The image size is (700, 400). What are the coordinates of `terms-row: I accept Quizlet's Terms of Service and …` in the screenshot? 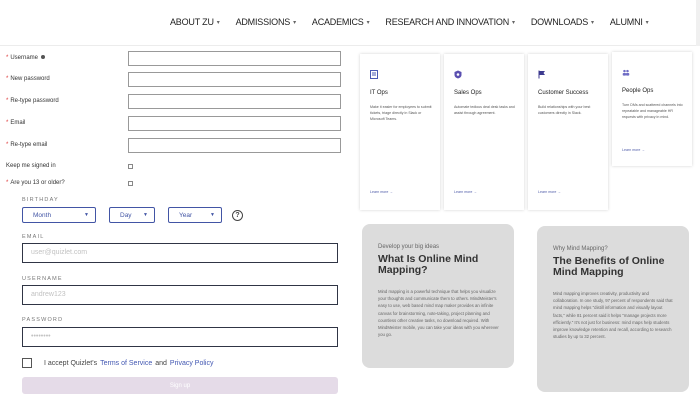 It's located at (119, 363).